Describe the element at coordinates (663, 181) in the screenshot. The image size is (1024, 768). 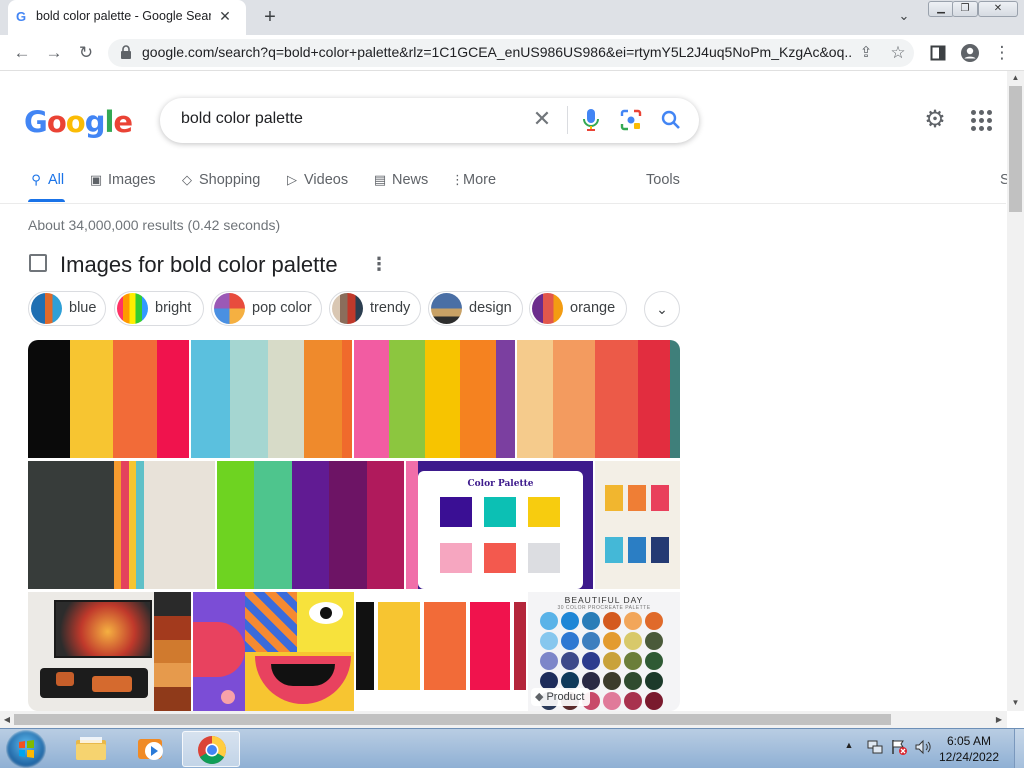
I see `tools-button: Tools` at that location.